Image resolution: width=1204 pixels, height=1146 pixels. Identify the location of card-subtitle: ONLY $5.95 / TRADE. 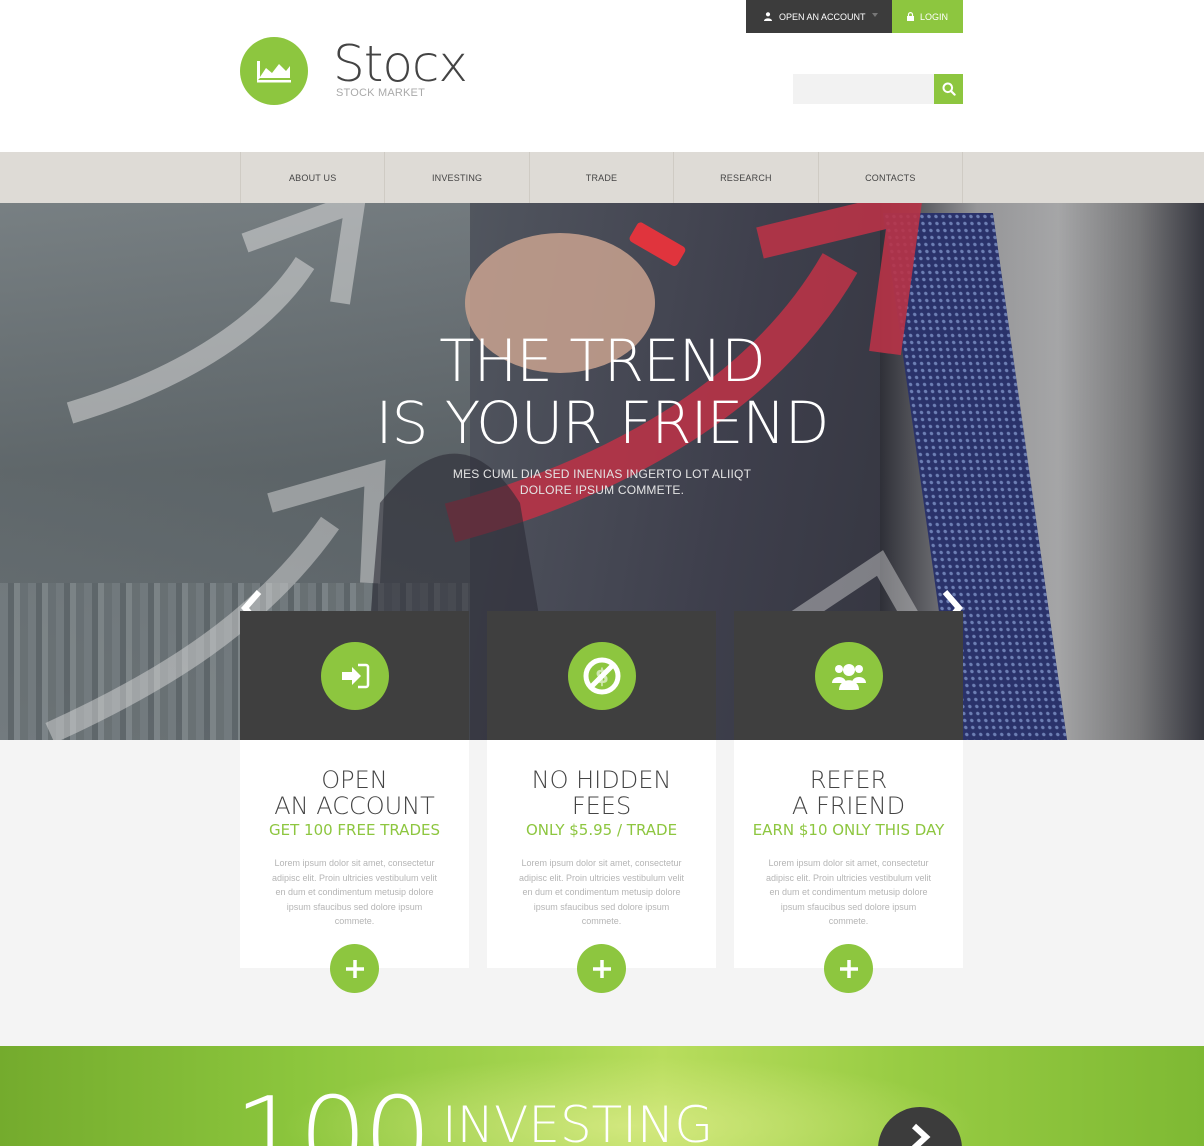
(601, 830).